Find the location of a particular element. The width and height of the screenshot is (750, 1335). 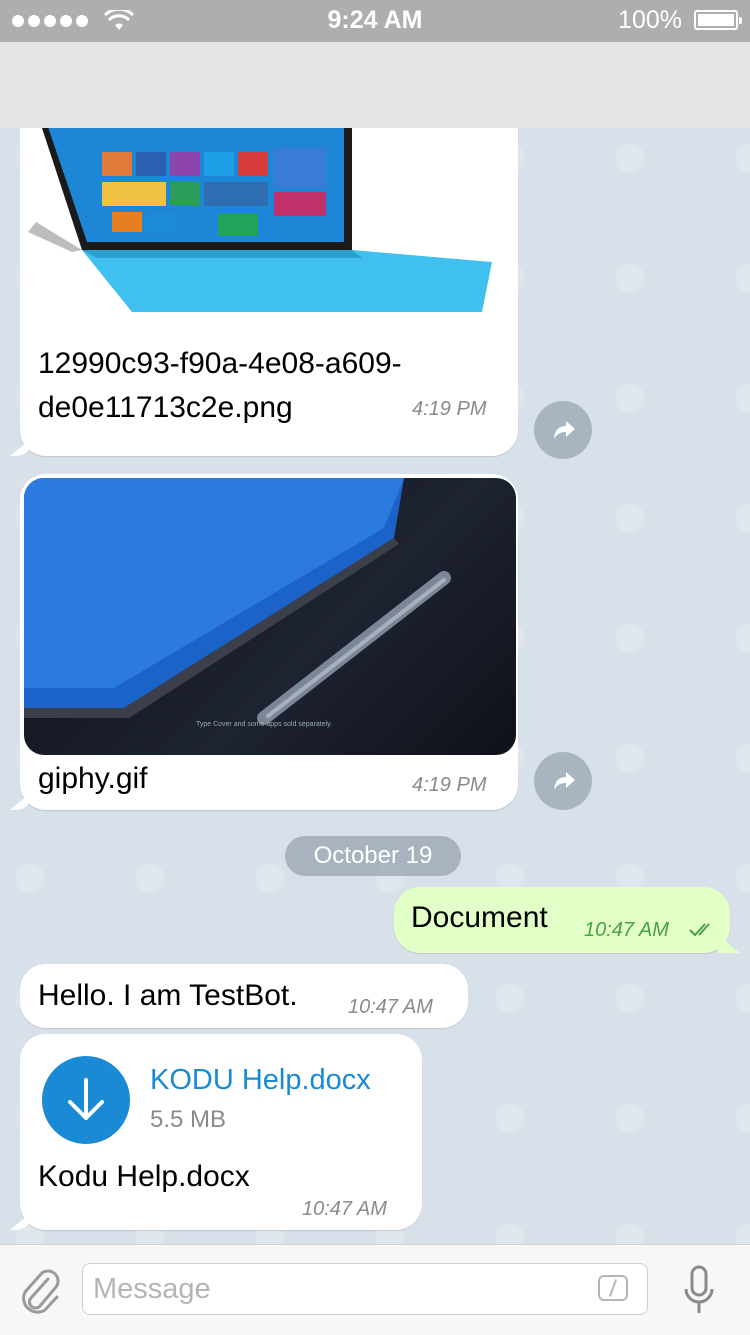

document-title: KODU Help.docx is located at coordinates (260, 1080).